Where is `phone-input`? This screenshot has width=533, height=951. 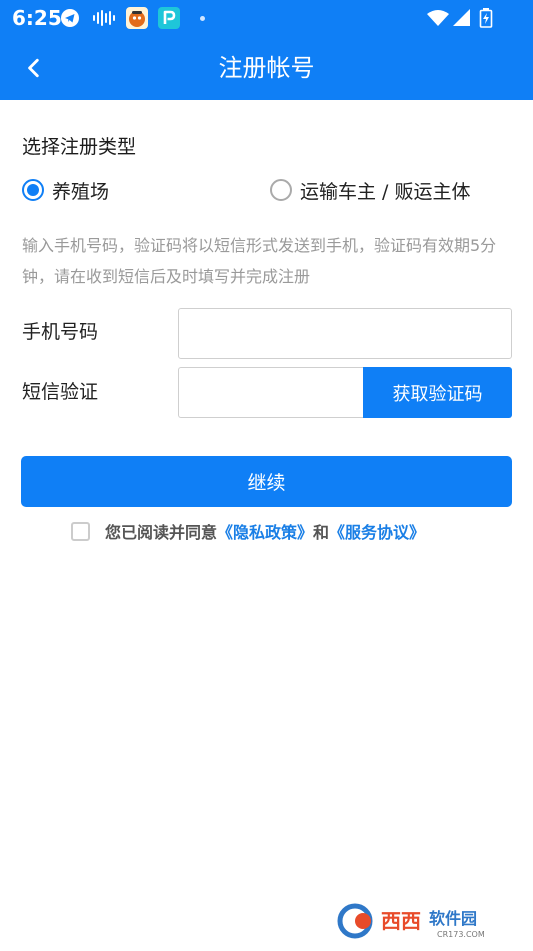 phone-input is located at coordinates (345, 333).